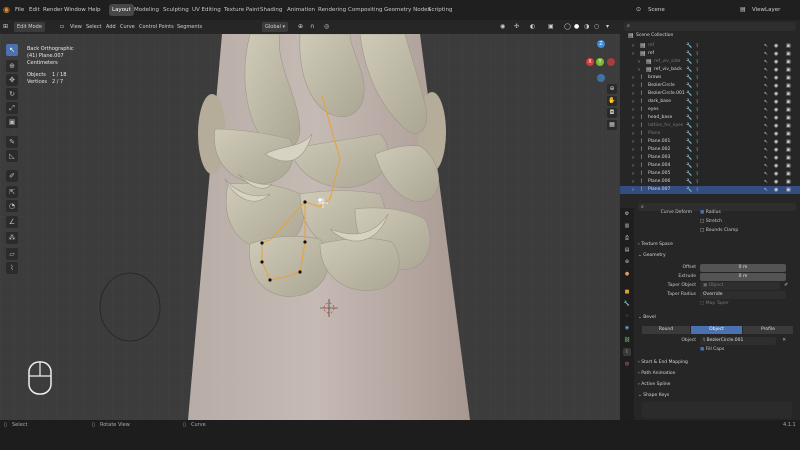 The image size is (800, 450). What do you see at coordinates (627, 328) in the screenshot?
I see `physics-tab-icon: ◉` at bounding box center [627, 328].